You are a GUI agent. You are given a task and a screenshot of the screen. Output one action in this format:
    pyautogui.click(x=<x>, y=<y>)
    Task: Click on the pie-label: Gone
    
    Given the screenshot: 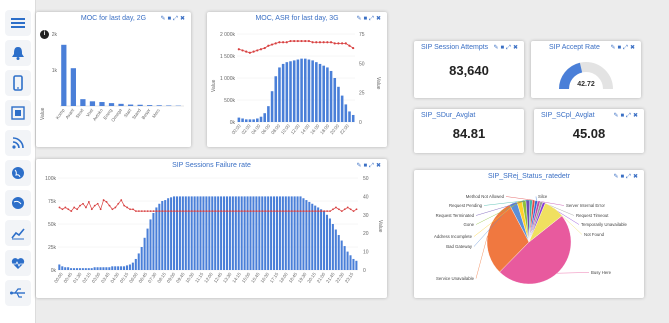 What is the action you would take?
    pyautogui.click(x=468, y=224)
    